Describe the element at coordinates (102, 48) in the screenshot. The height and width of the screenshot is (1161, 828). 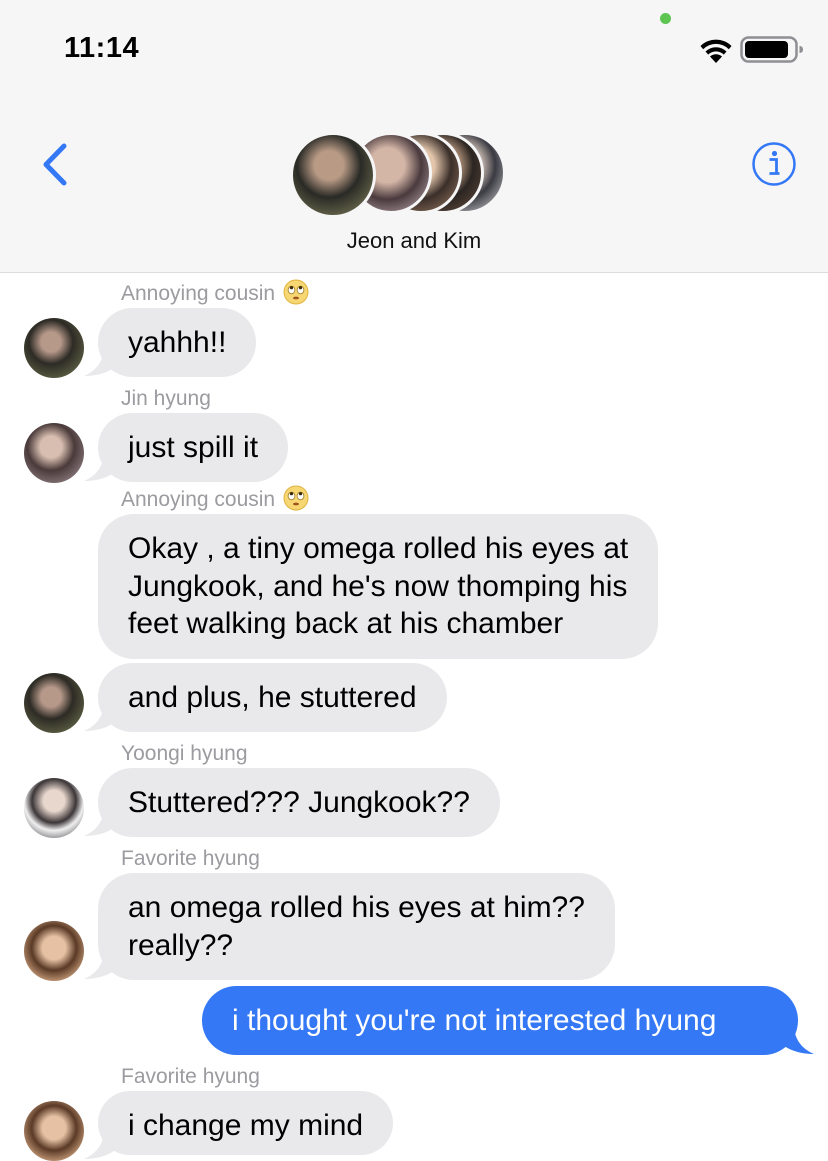
I see `status-time: 11:14` at that location.